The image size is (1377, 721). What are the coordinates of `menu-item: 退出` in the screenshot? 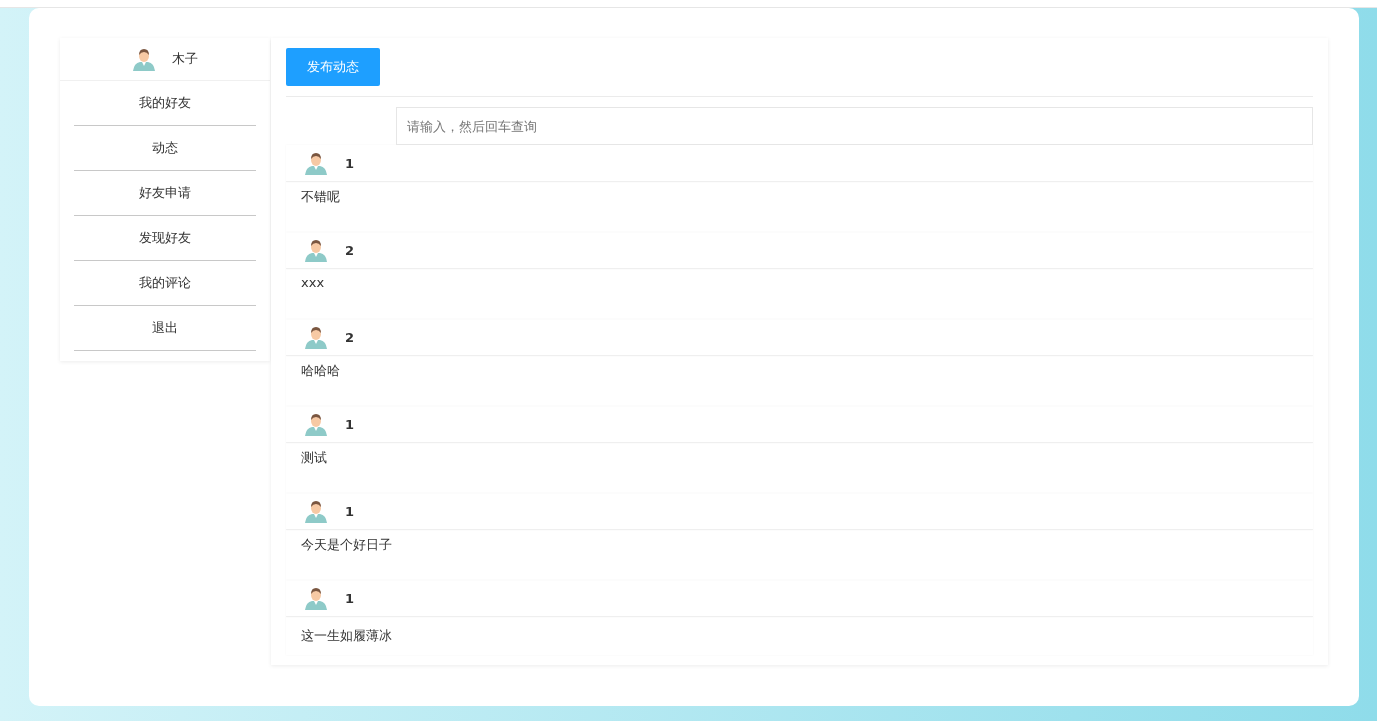 It's located at (165, 328).